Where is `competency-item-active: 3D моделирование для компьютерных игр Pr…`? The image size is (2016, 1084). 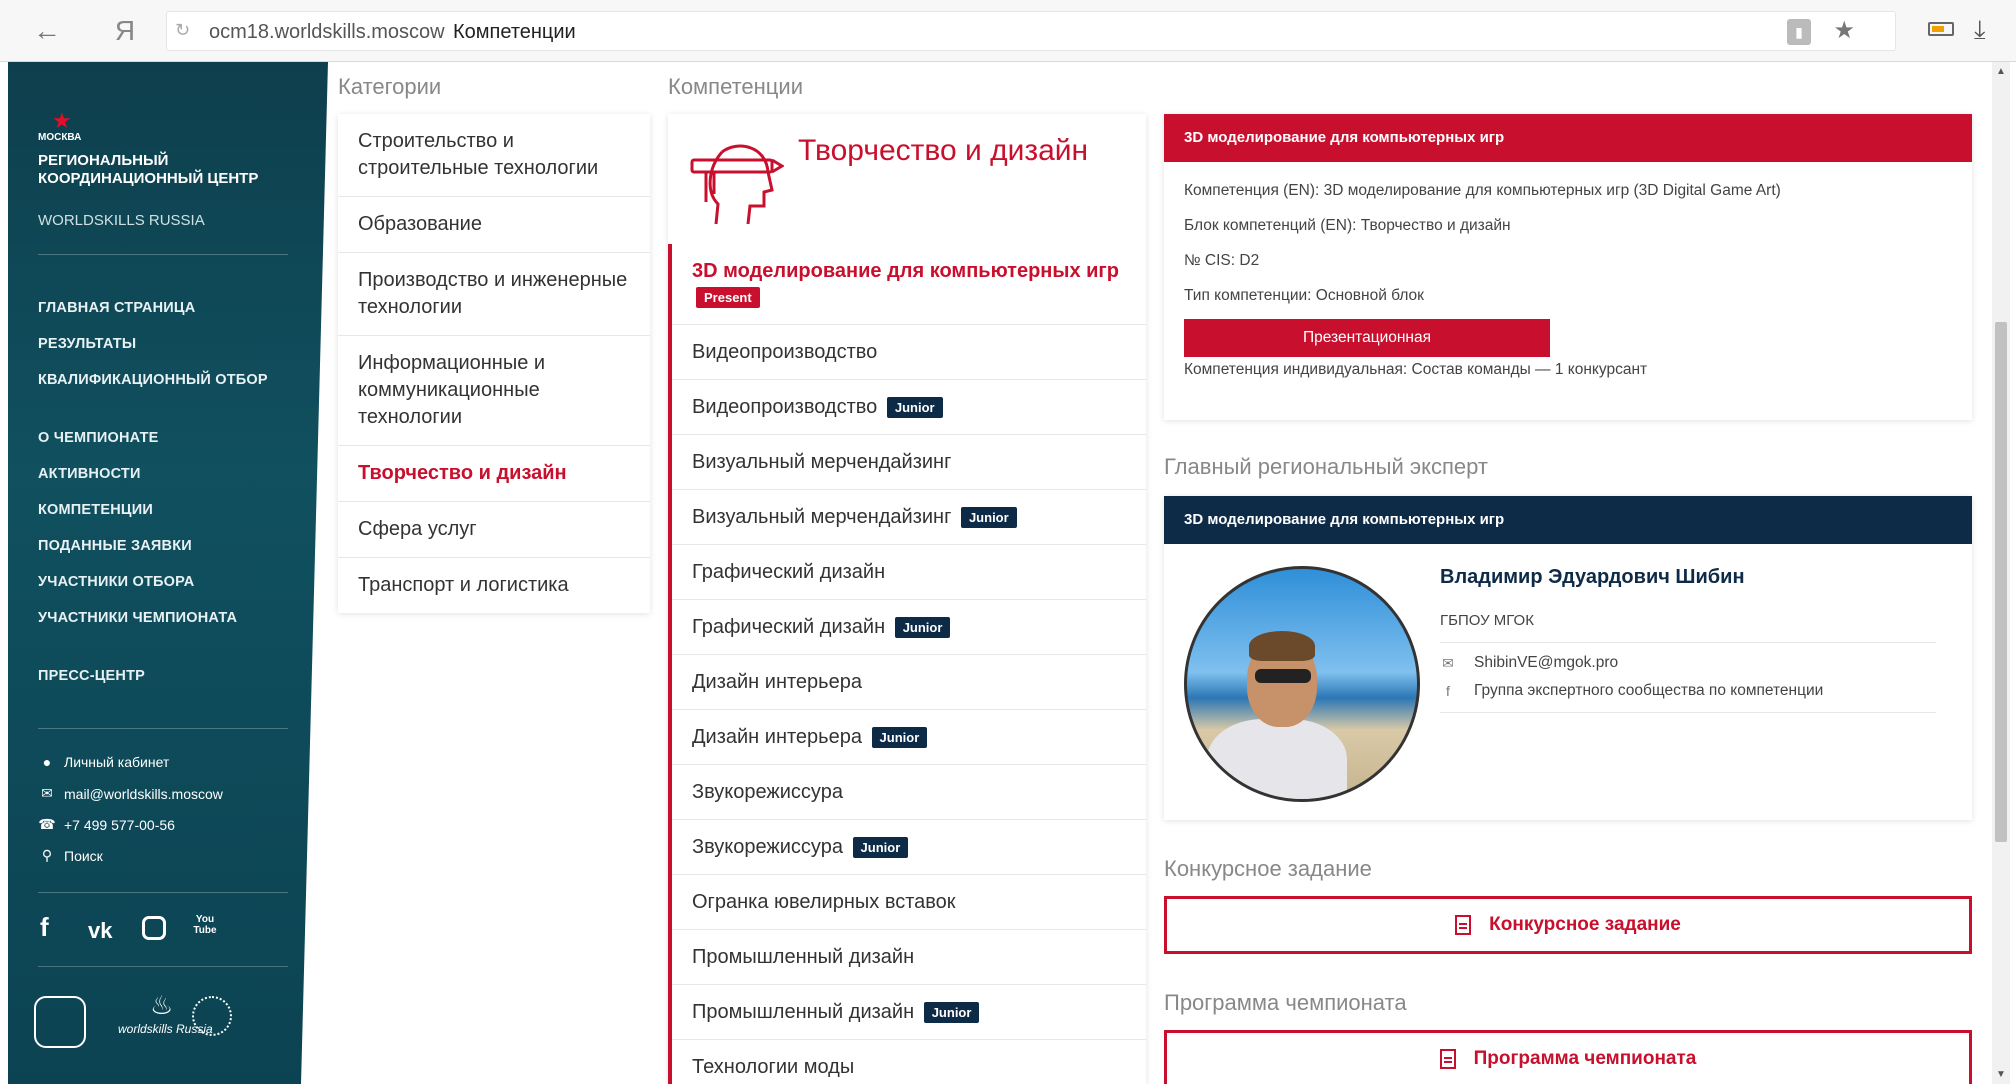 competency-item-active: 3D моделирование для компьютерных игр Pr… is located at coordinates (909, 284).